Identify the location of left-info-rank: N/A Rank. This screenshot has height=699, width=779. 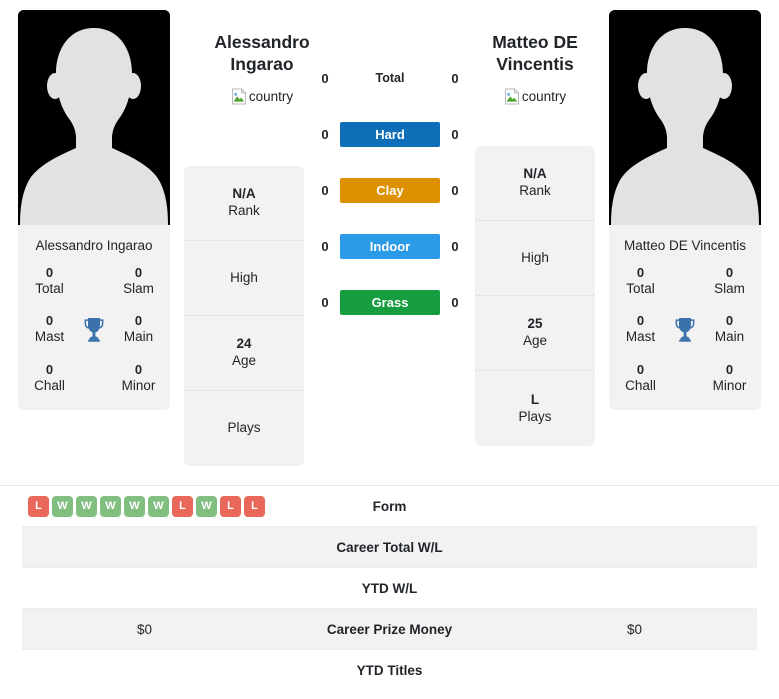
(244, 203).